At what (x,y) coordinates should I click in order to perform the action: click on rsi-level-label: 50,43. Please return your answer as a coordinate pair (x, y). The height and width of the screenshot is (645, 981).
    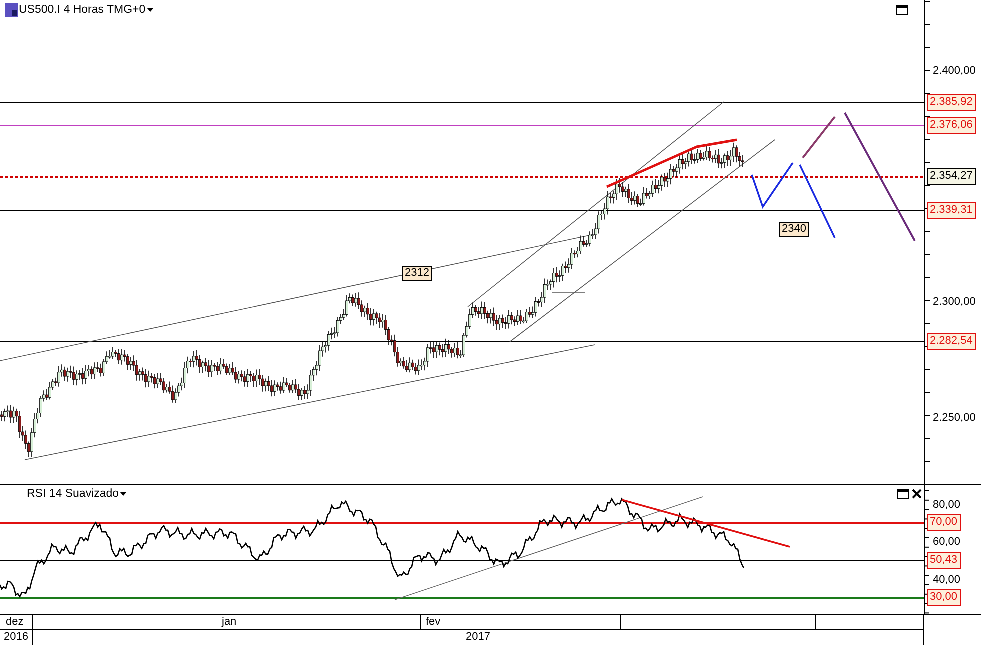
    Looking at the image, I should click on (944, 560).